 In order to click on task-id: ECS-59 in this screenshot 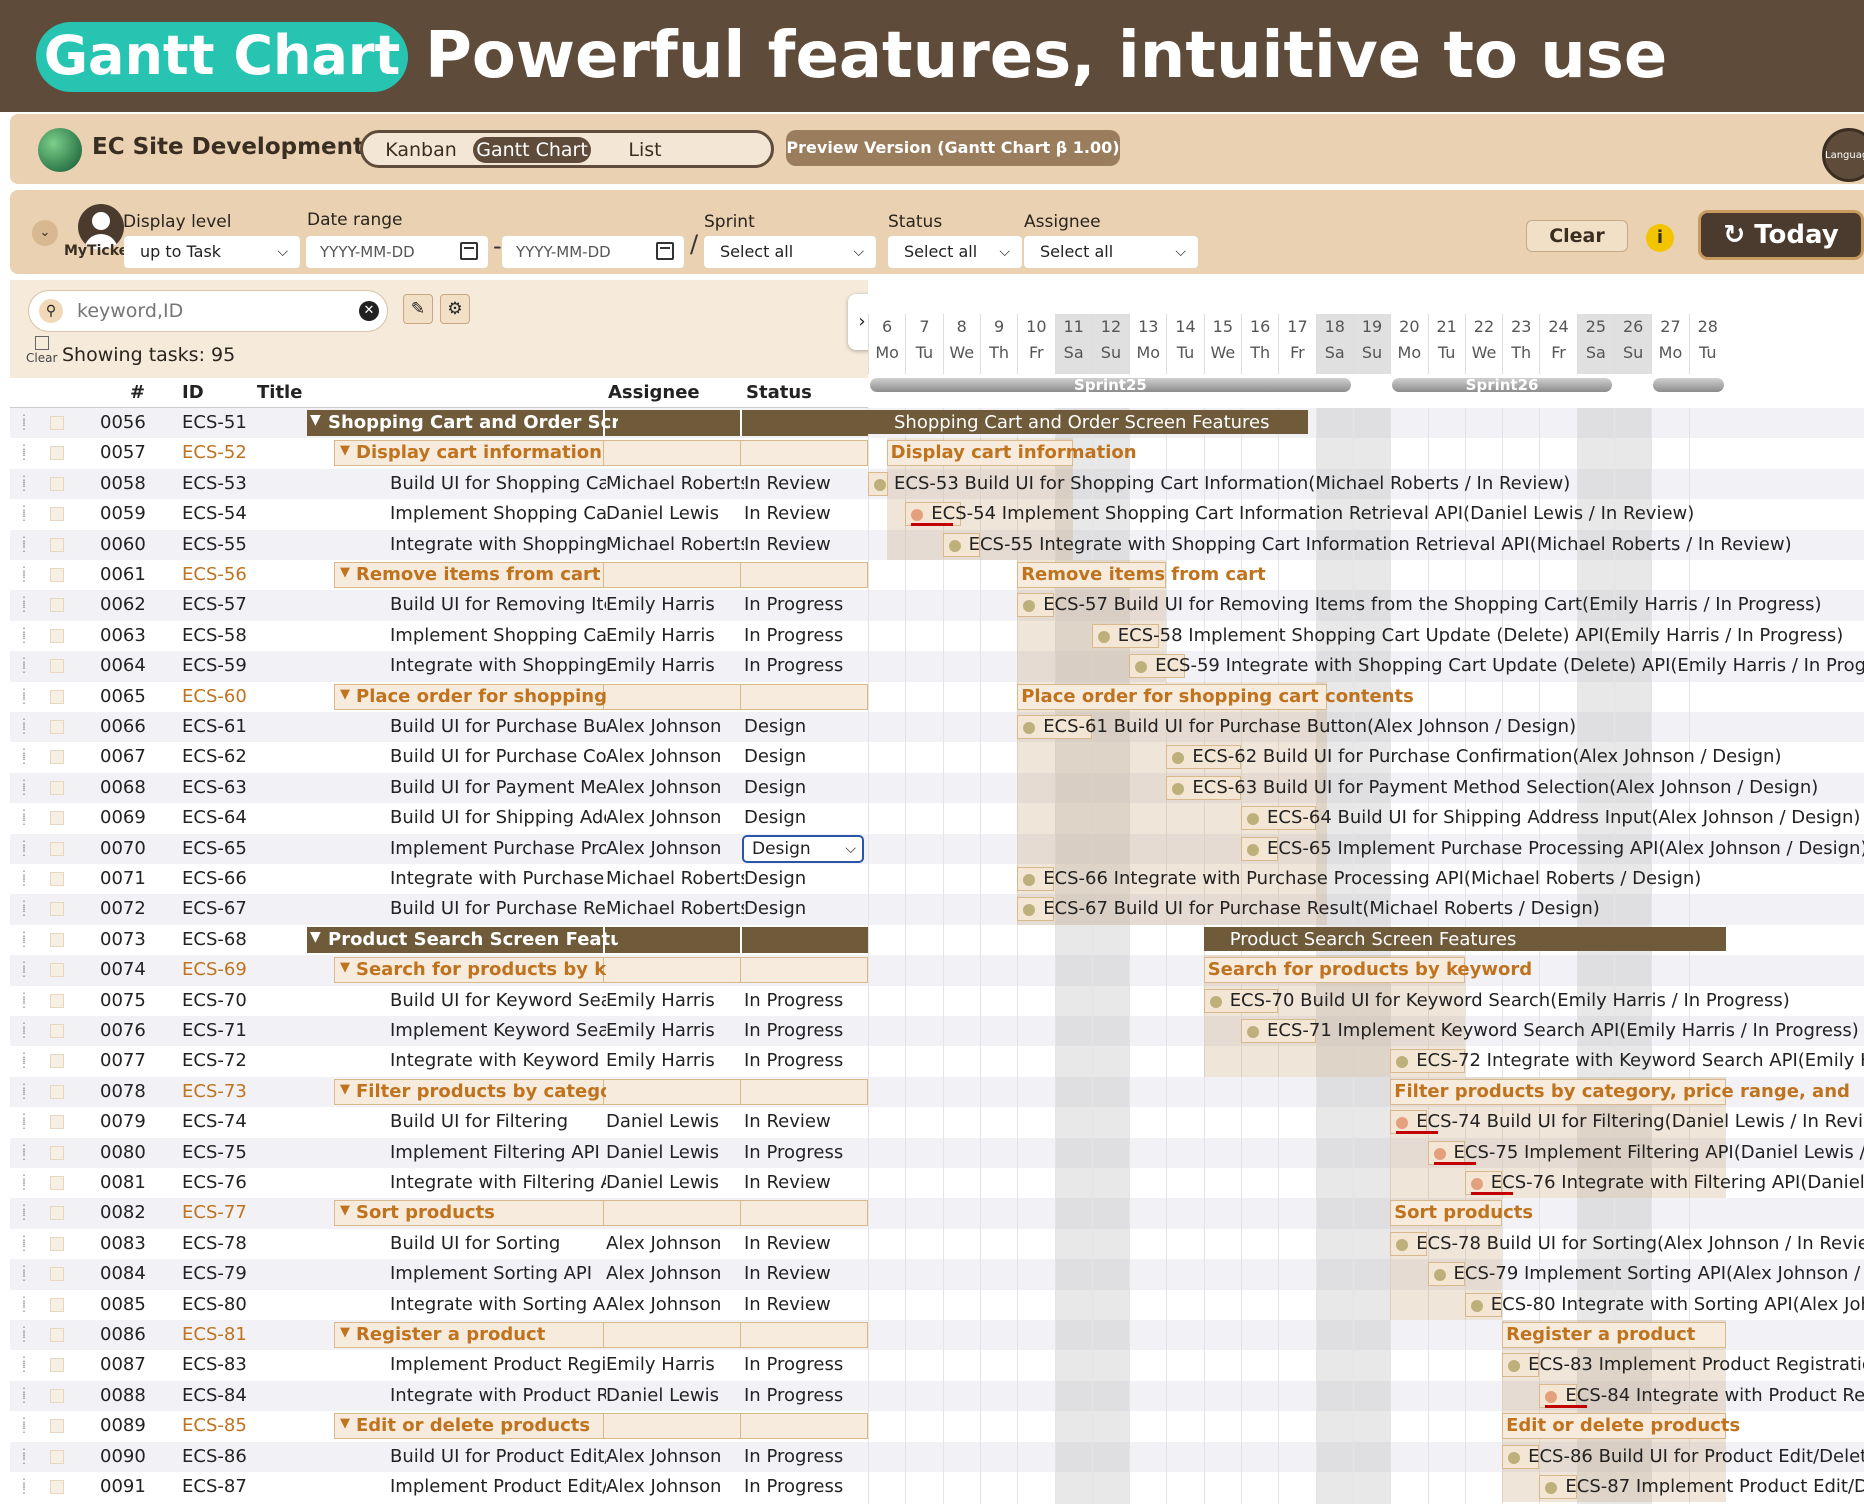, I will do `click(214, 665)`.